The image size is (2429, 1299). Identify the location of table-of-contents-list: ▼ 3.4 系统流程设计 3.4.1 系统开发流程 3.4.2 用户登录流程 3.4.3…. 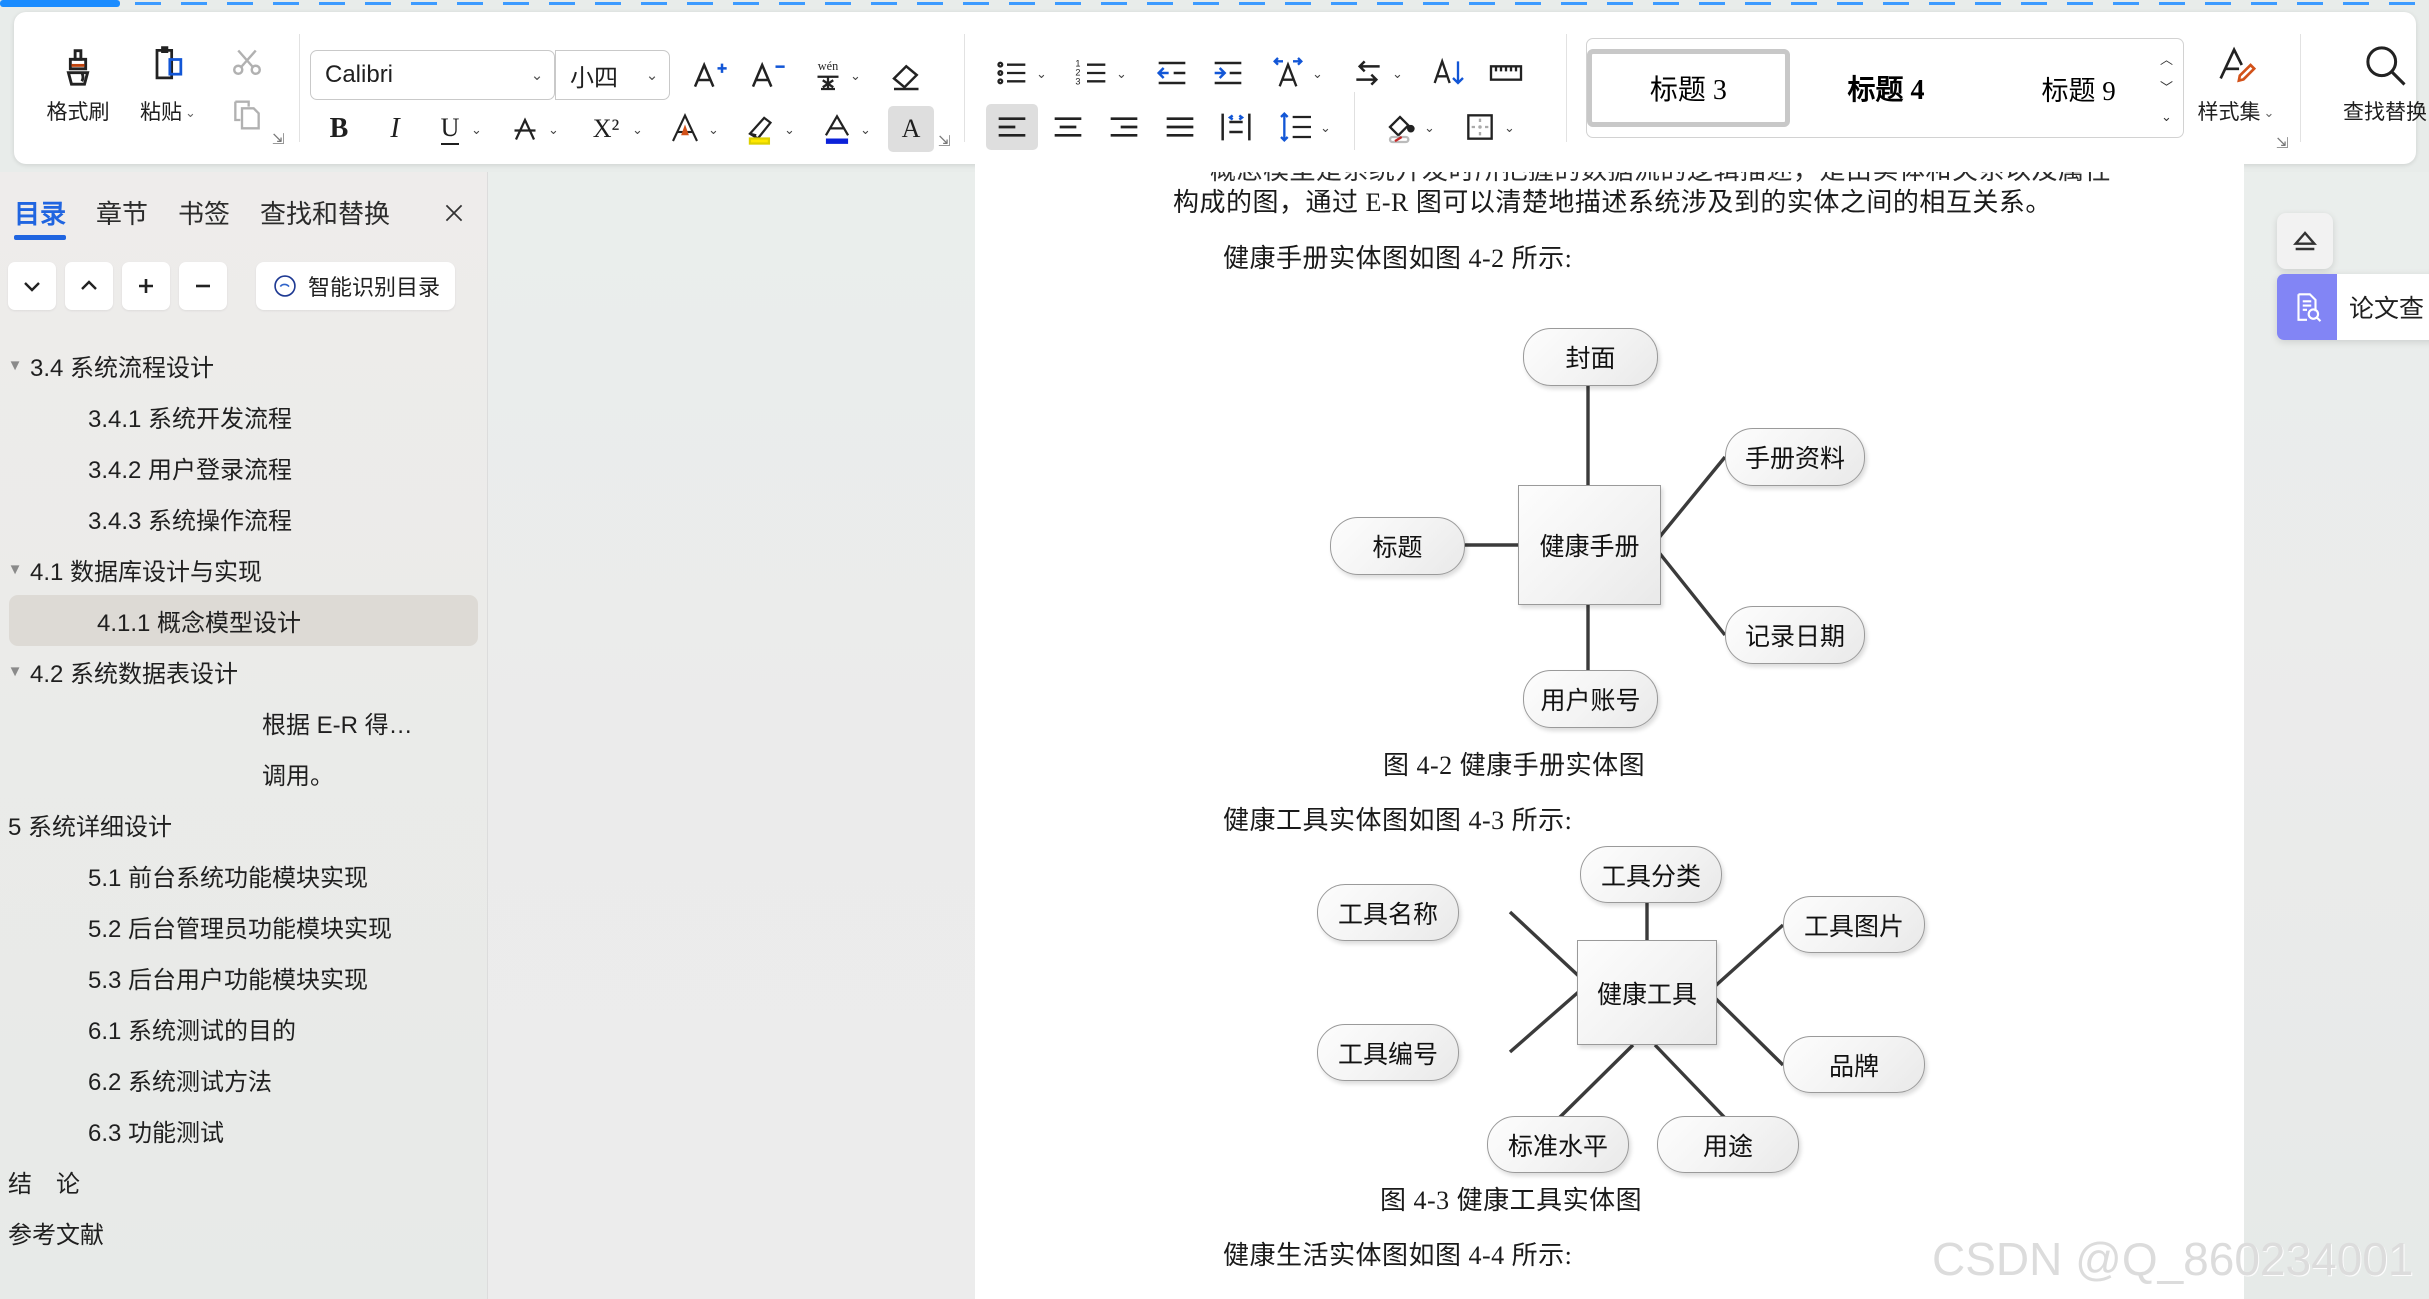
(243, 819).